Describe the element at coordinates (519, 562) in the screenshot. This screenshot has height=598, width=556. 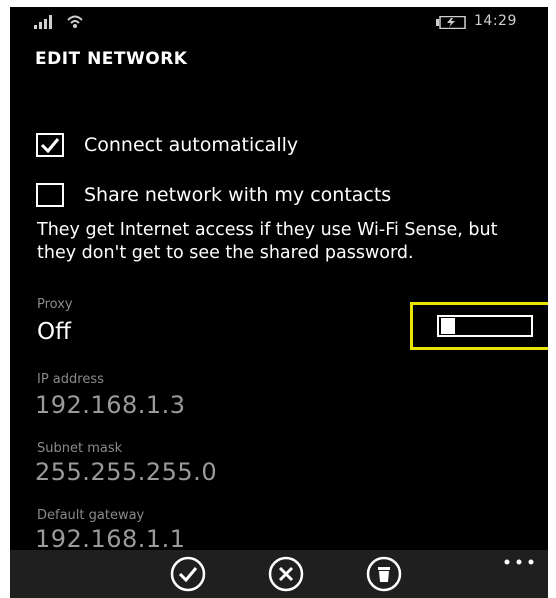
I see `more-icon` at that location.